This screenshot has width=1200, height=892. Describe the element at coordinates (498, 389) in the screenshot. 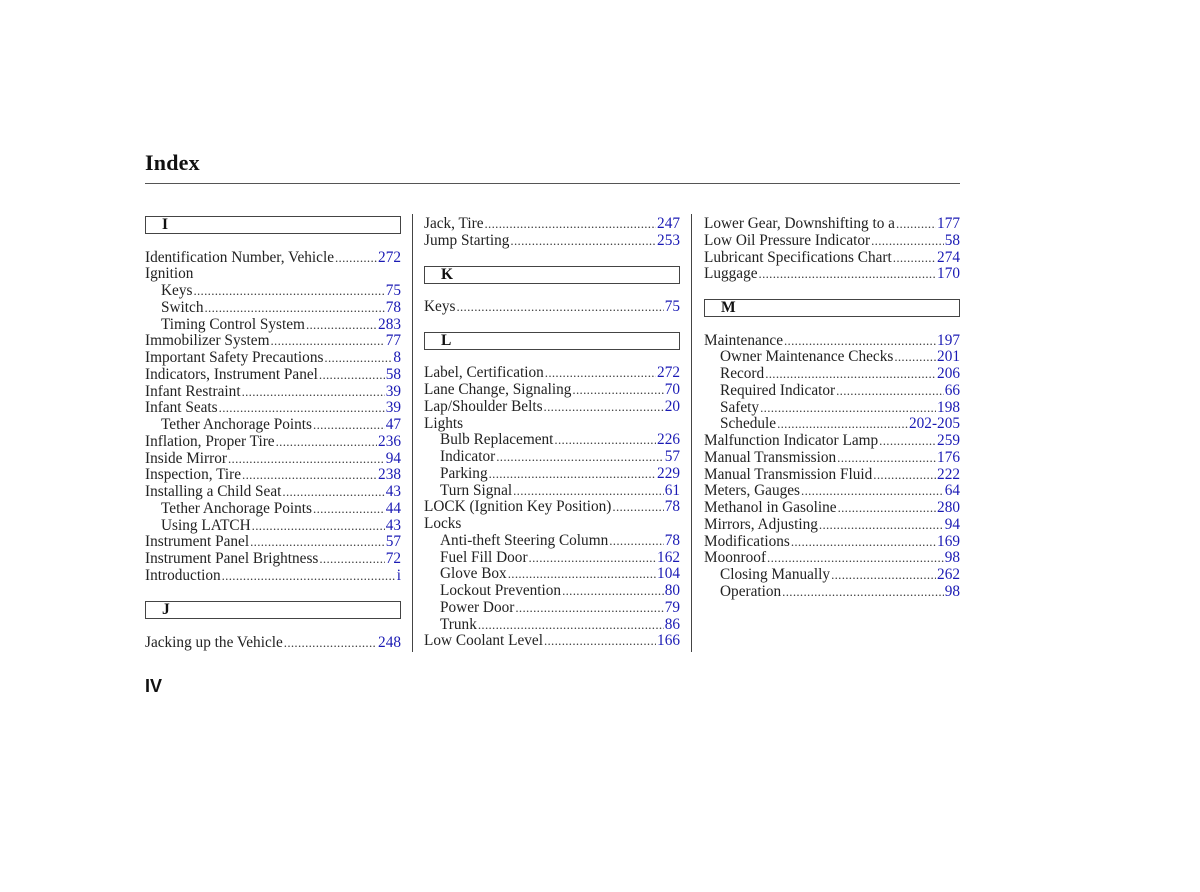

I see `entry-text: Lane Change, Signaling` at that location.